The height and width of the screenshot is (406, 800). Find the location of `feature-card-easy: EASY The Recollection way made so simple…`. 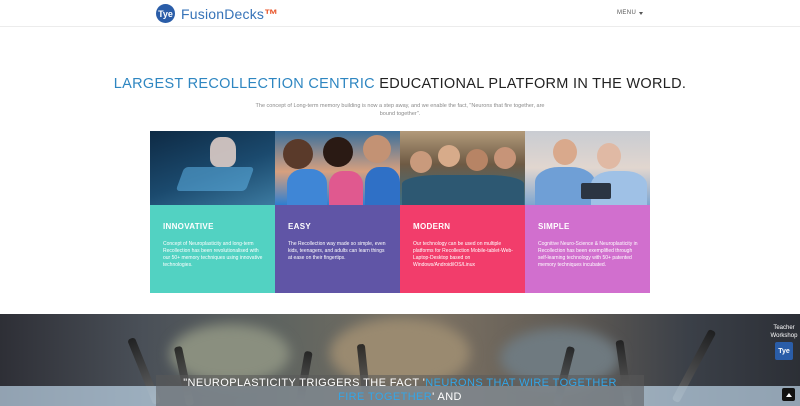

feature-card-easy: EASY The Recollection way made so simple… is located at coordinates (337, 212).